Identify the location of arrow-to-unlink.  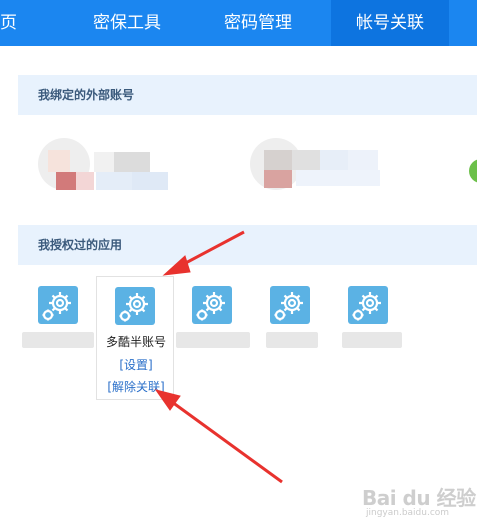
(227, 442).